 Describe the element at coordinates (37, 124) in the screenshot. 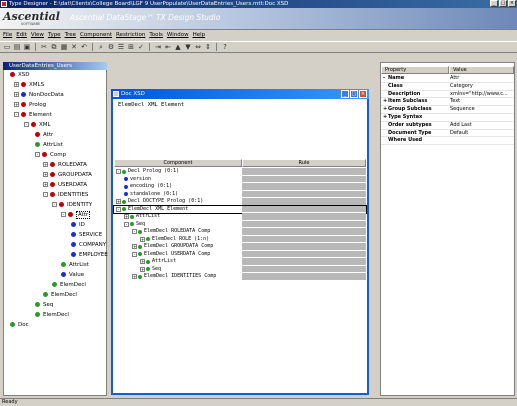

I see `tree-item: - XML` at that location.